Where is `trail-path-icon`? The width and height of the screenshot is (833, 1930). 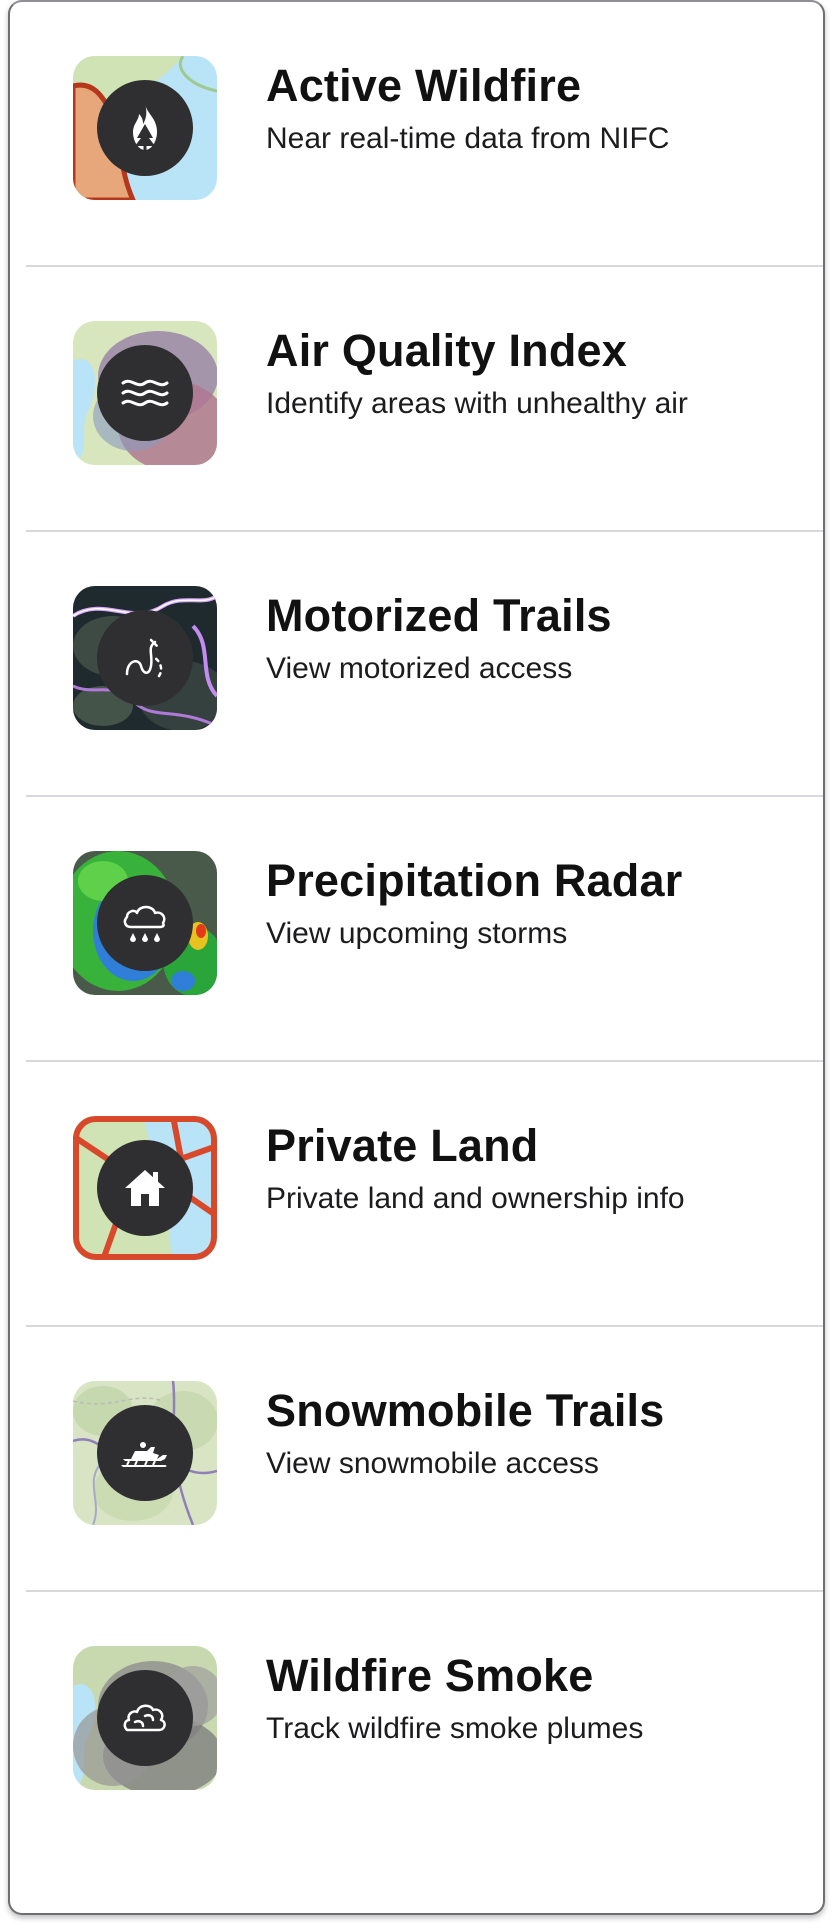 trail-path-icon is located at coordinates (145, 658).